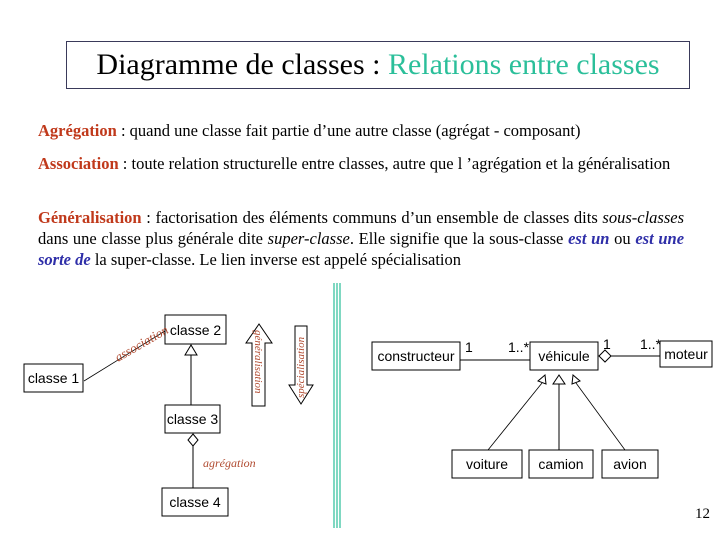  What do you see at coordinates (600, 416) in the screenshot?
I see `avion-generalisation-line` at bounding box center [600, 416].